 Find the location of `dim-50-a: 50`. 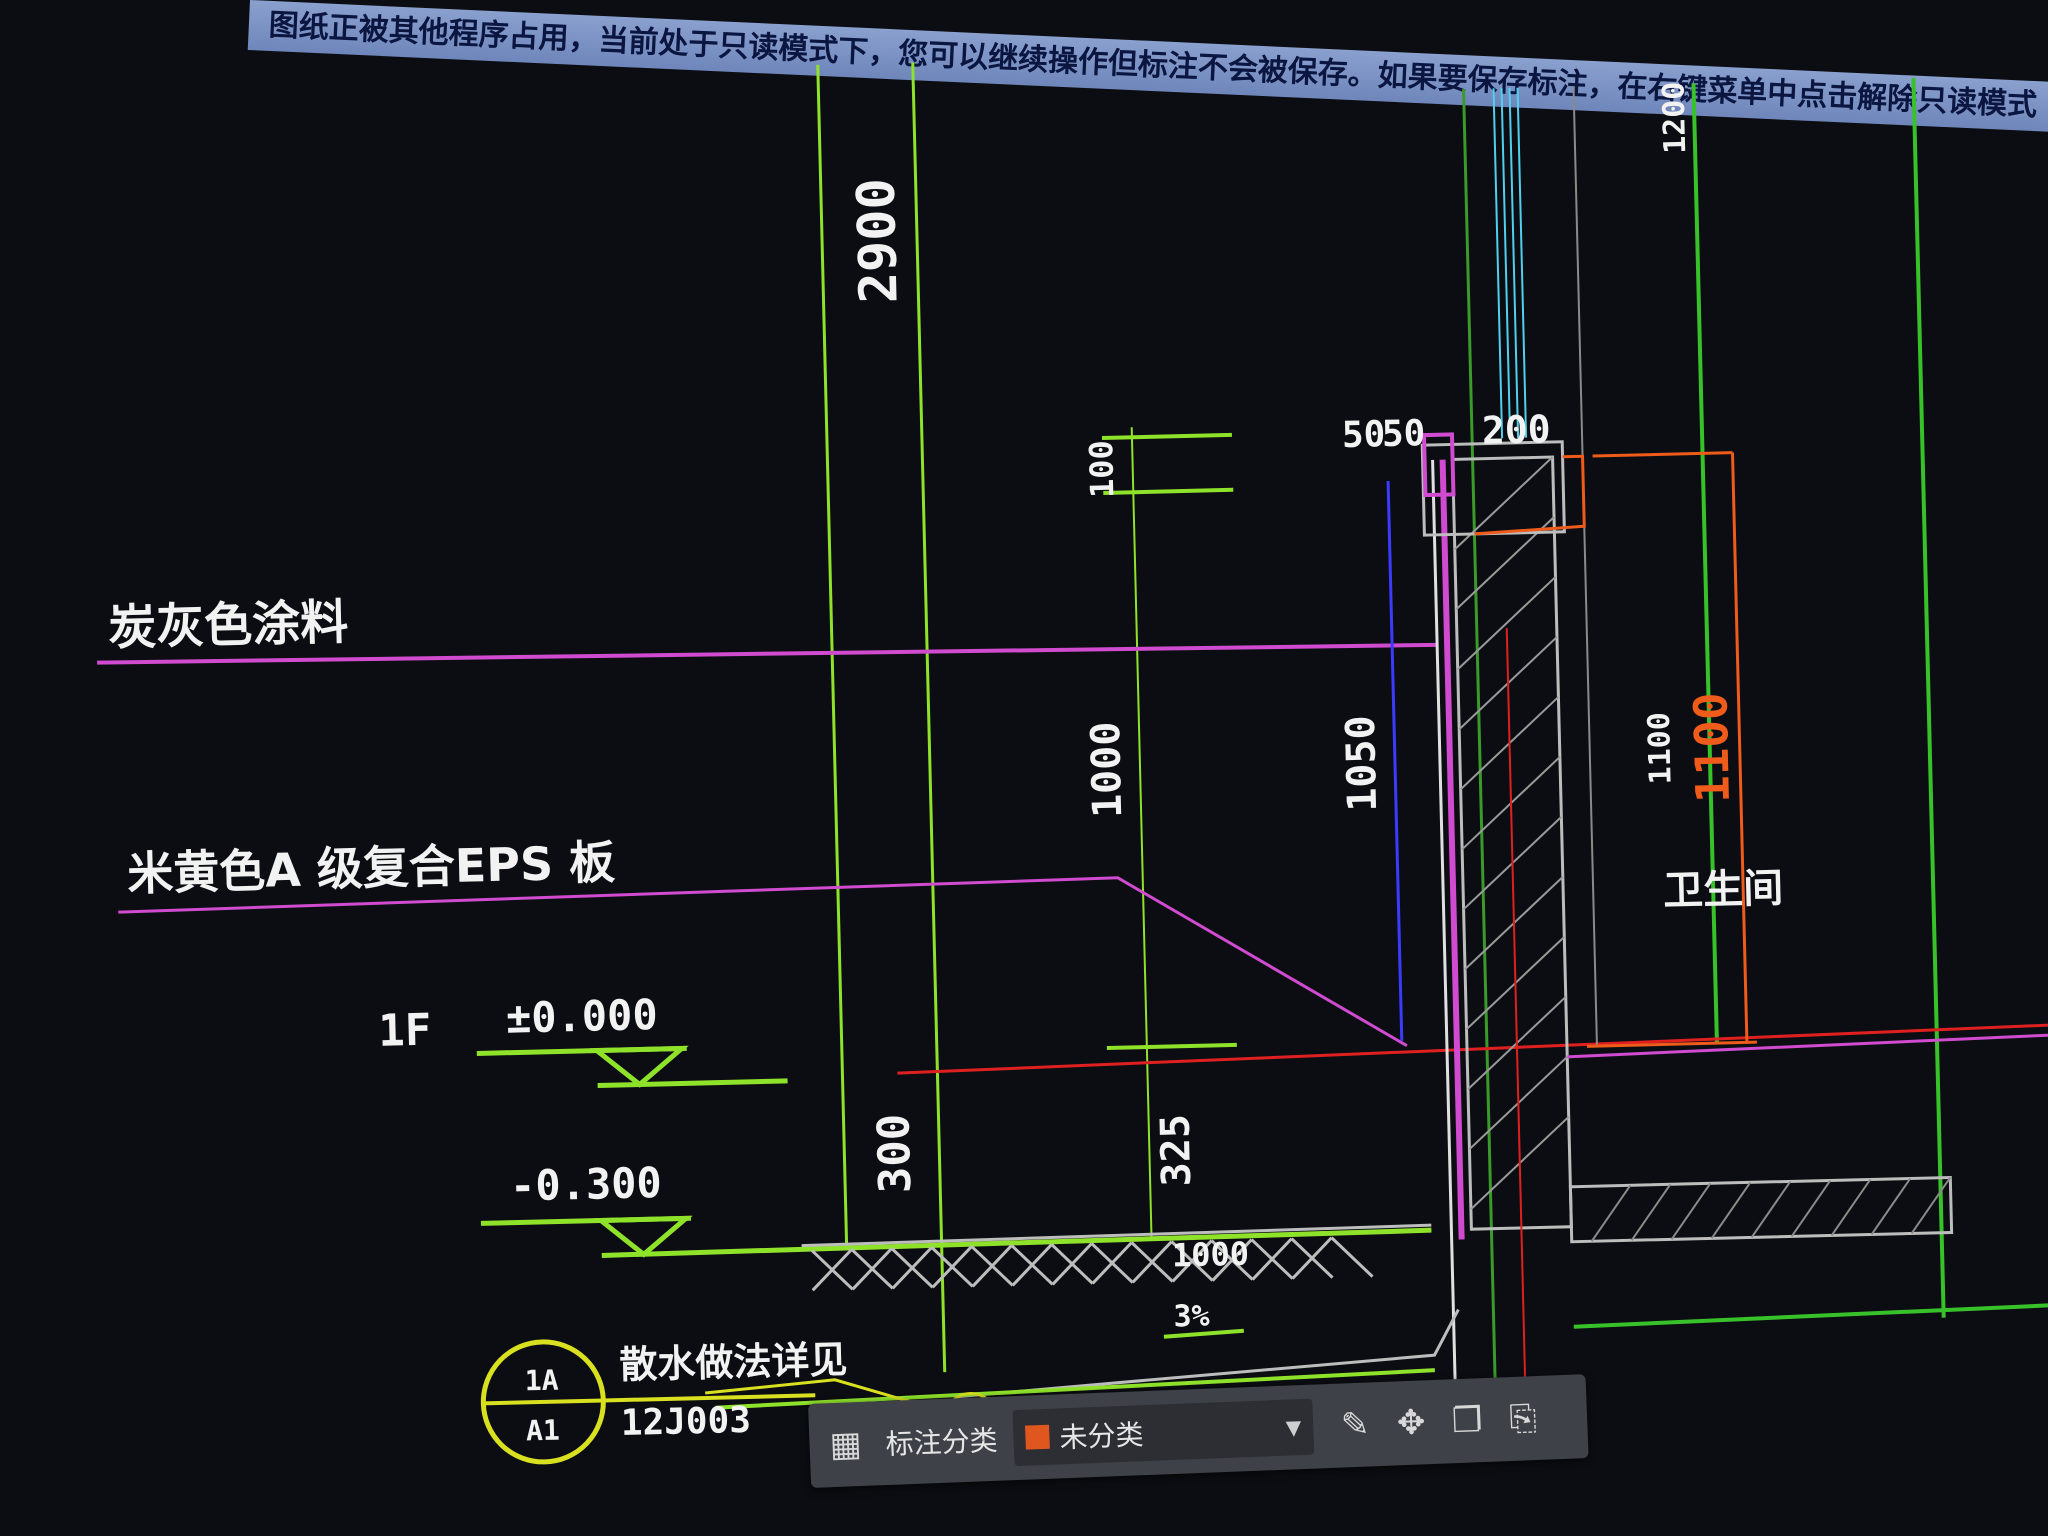

dim-50-a: 50 is located at coordinates (1363, 435).